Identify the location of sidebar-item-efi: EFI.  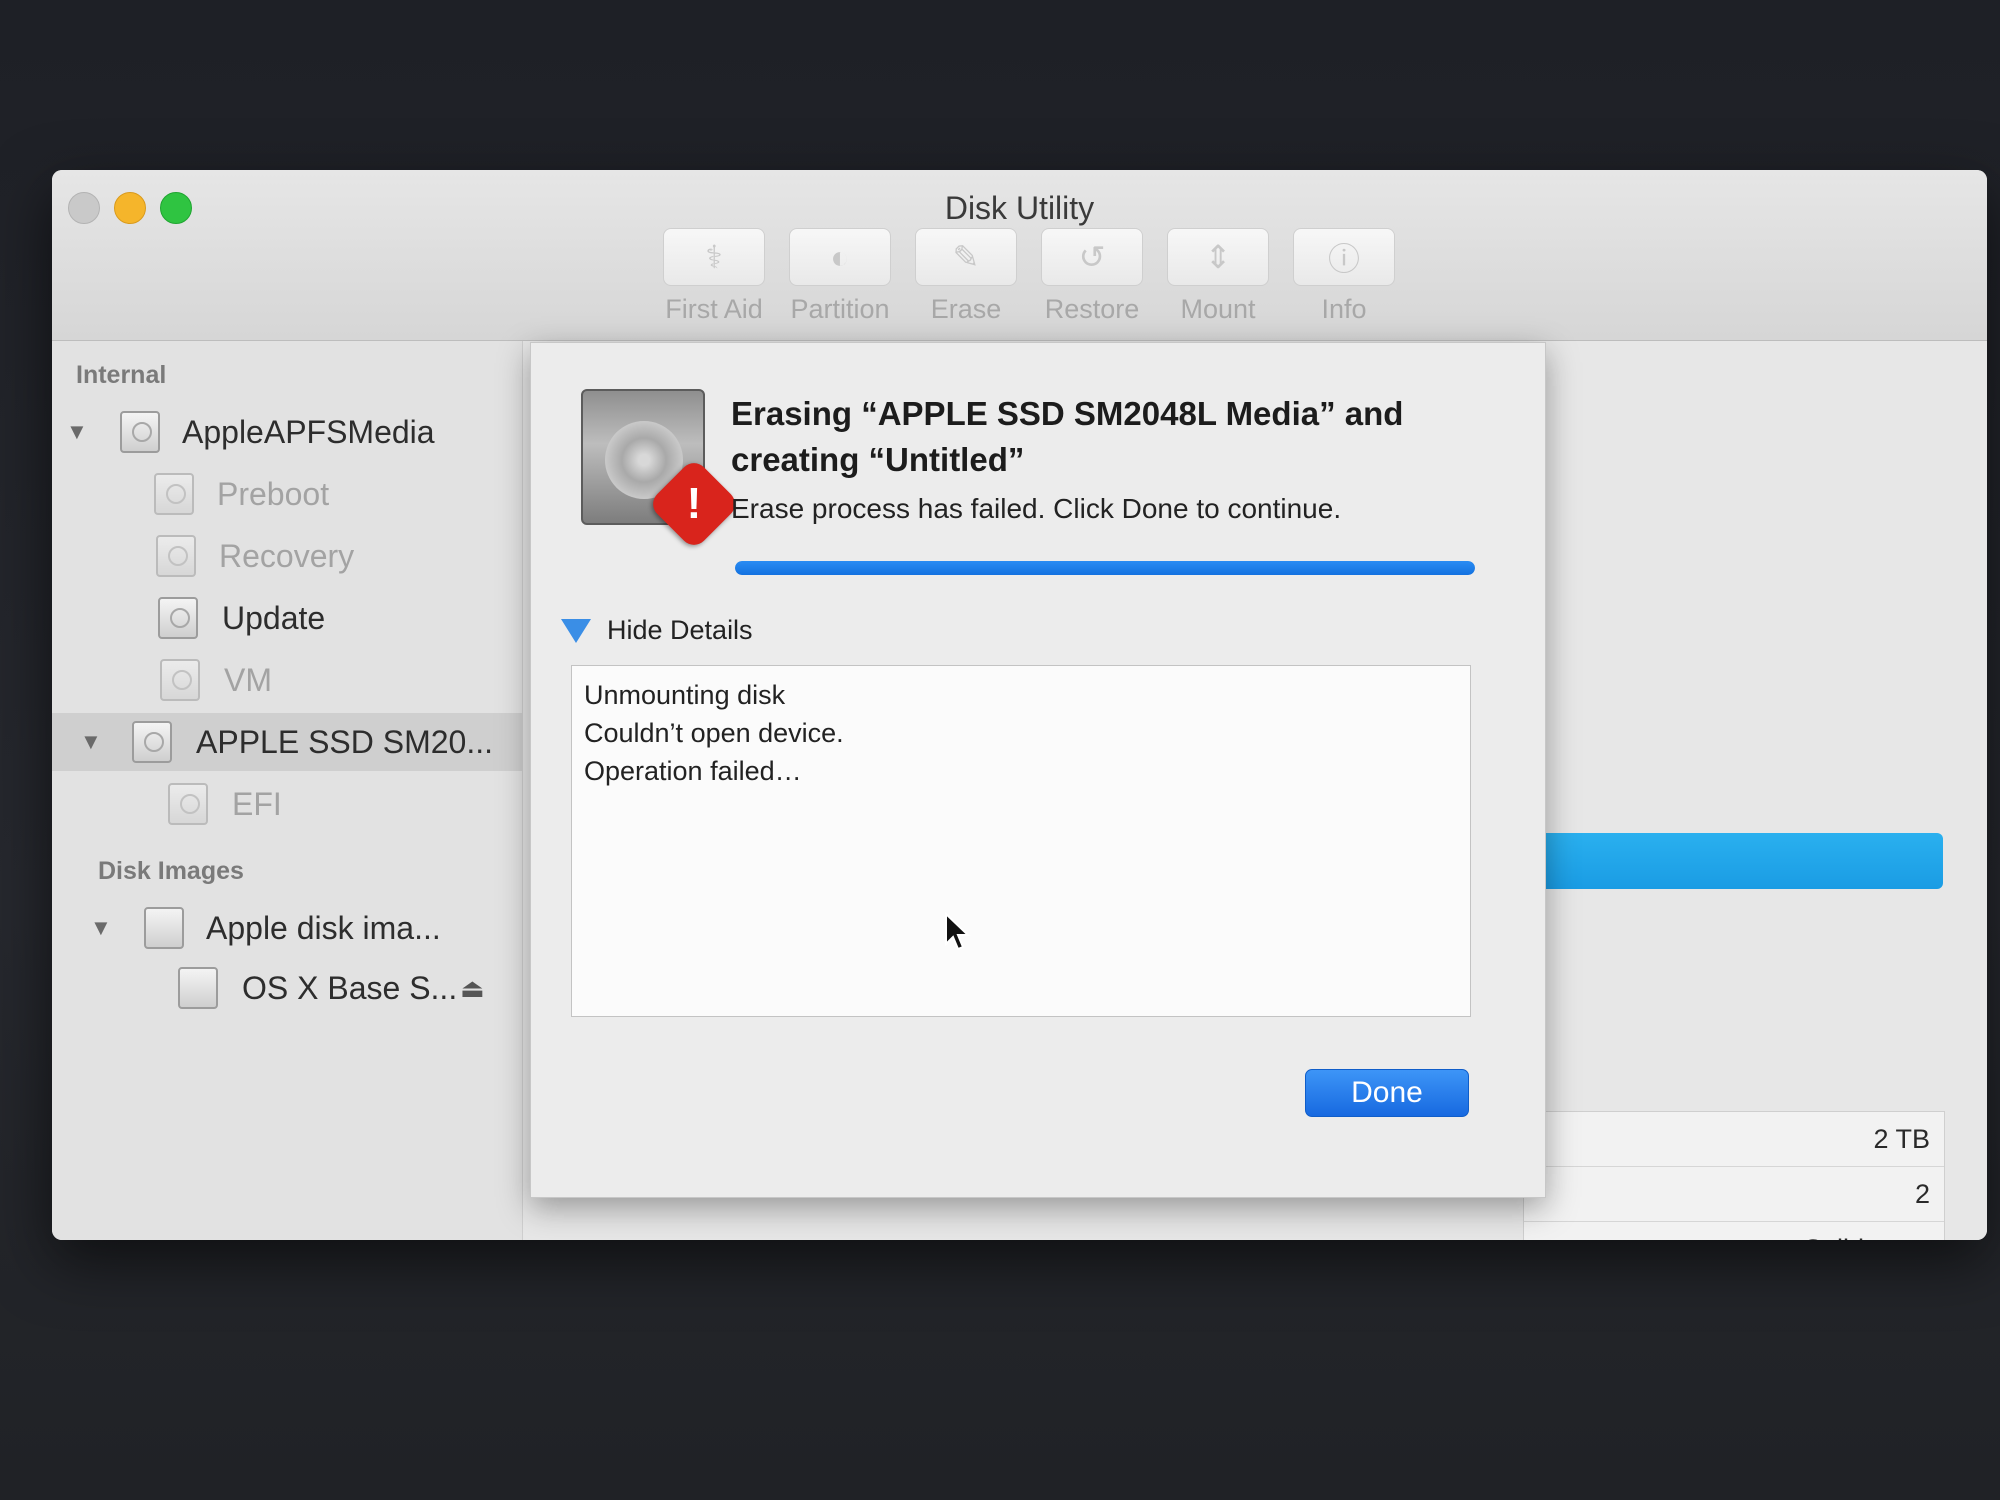
(287, 804).